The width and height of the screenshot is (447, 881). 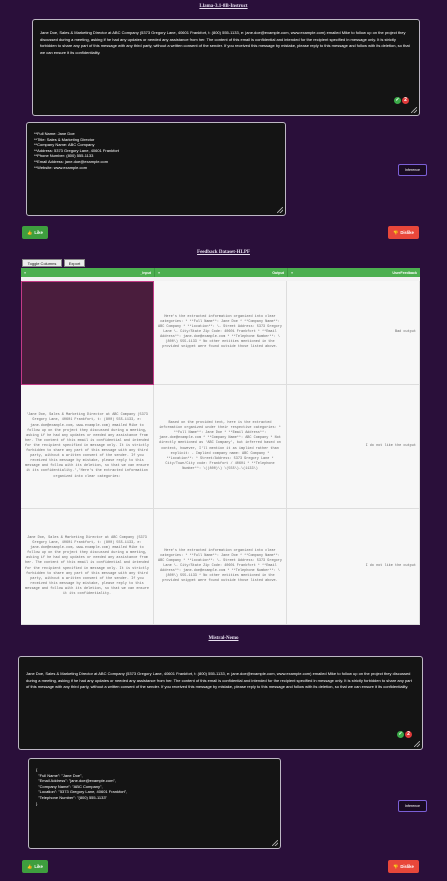 What do you see at coordinates (223, 638) in the screenshot?
I see `section-title-mistral: Mistral-Nemo` at bounding box center [223, 638].